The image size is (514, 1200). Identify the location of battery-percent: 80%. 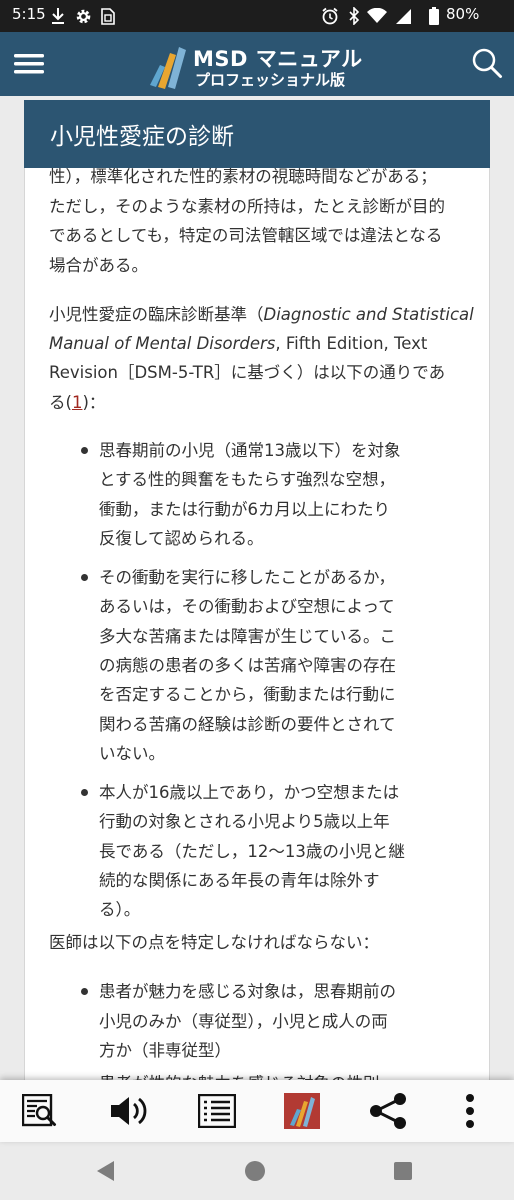
(463, 14).